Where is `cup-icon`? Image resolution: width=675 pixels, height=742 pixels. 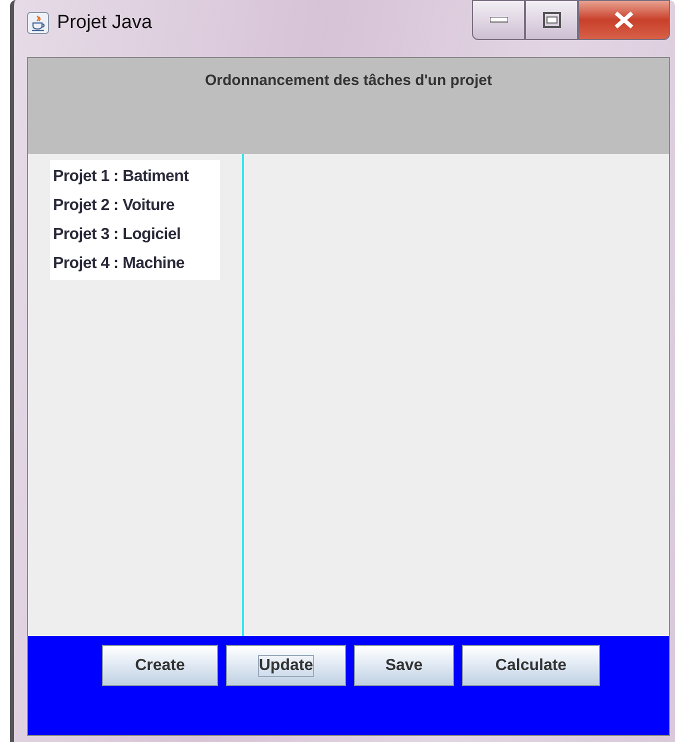 cup-icon is located at coordinates (38, 23).